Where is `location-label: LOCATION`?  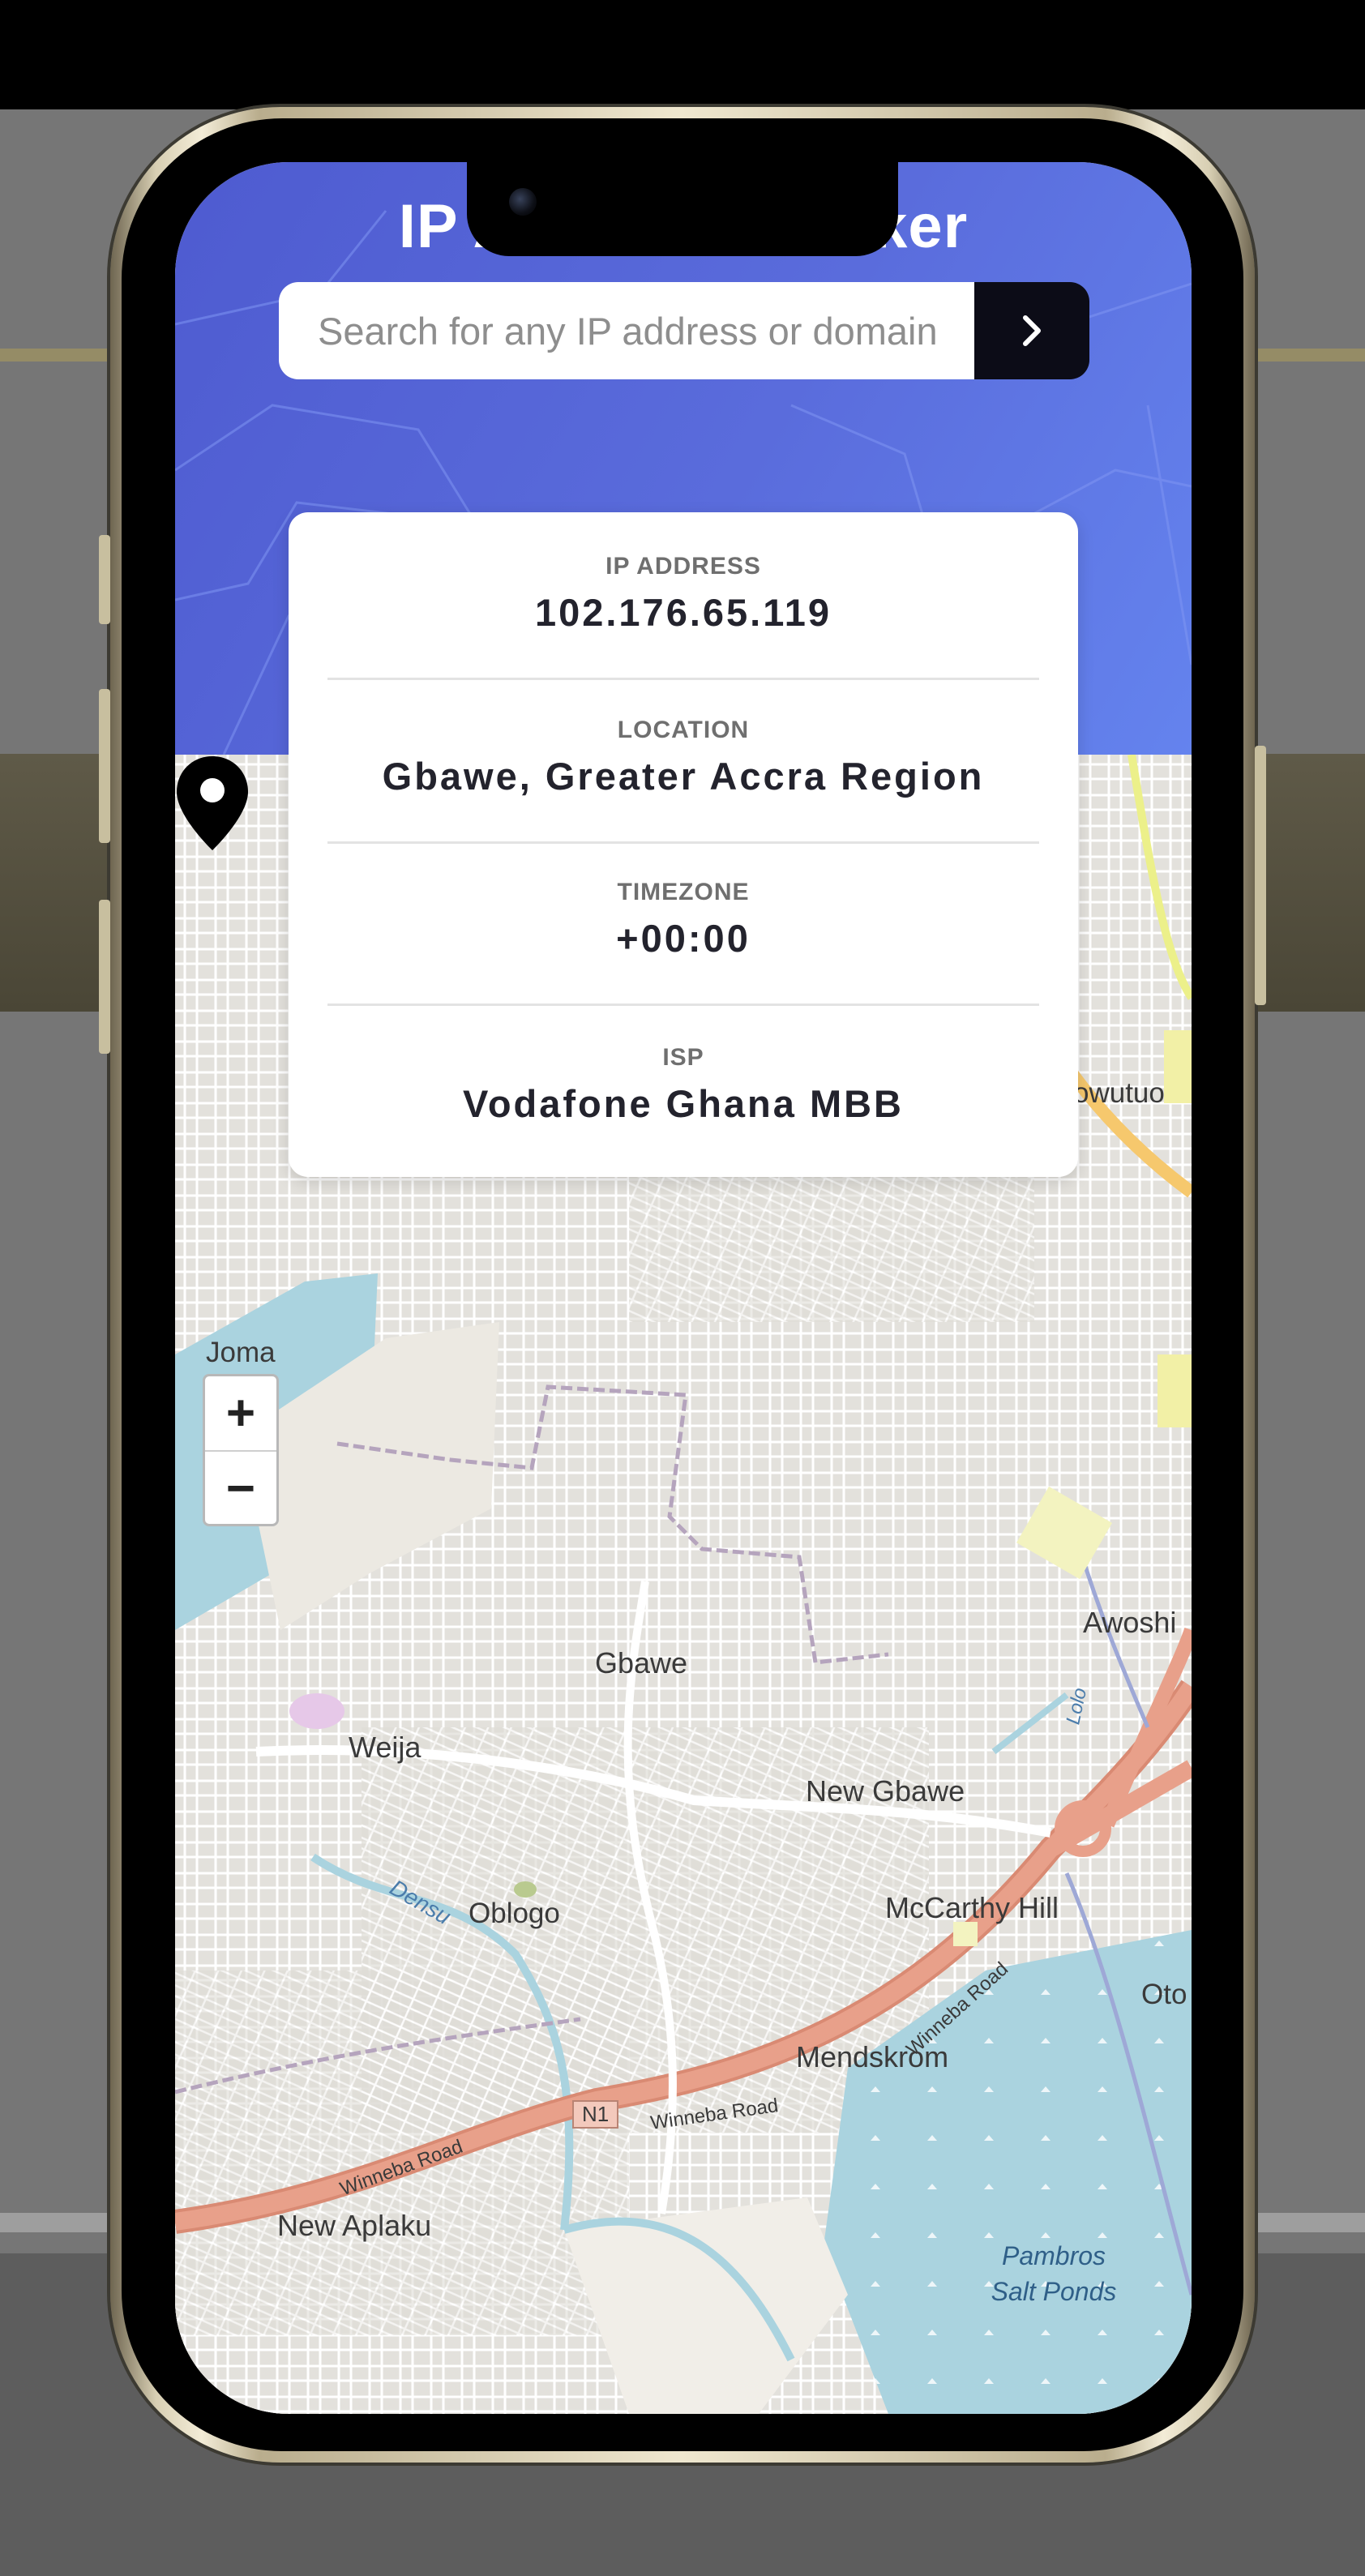 location-label: LOCATION is located at coordinates (683, 730).